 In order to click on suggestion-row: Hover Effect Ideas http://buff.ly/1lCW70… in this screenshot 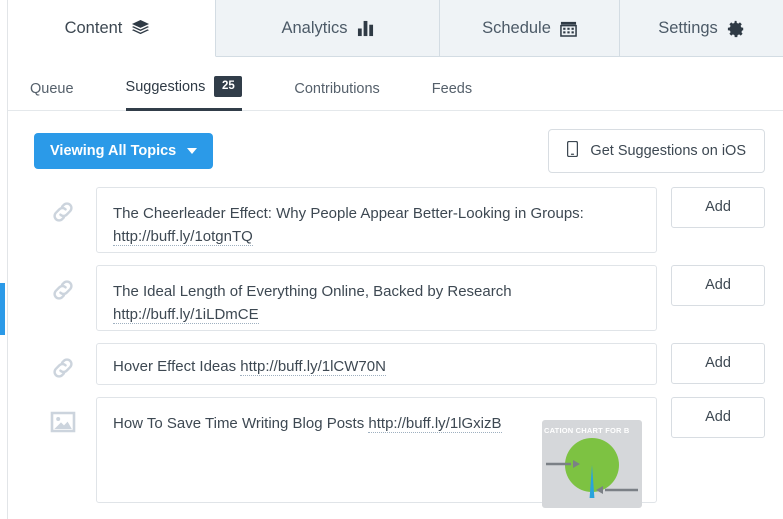, I will do `click(397, 363)`.